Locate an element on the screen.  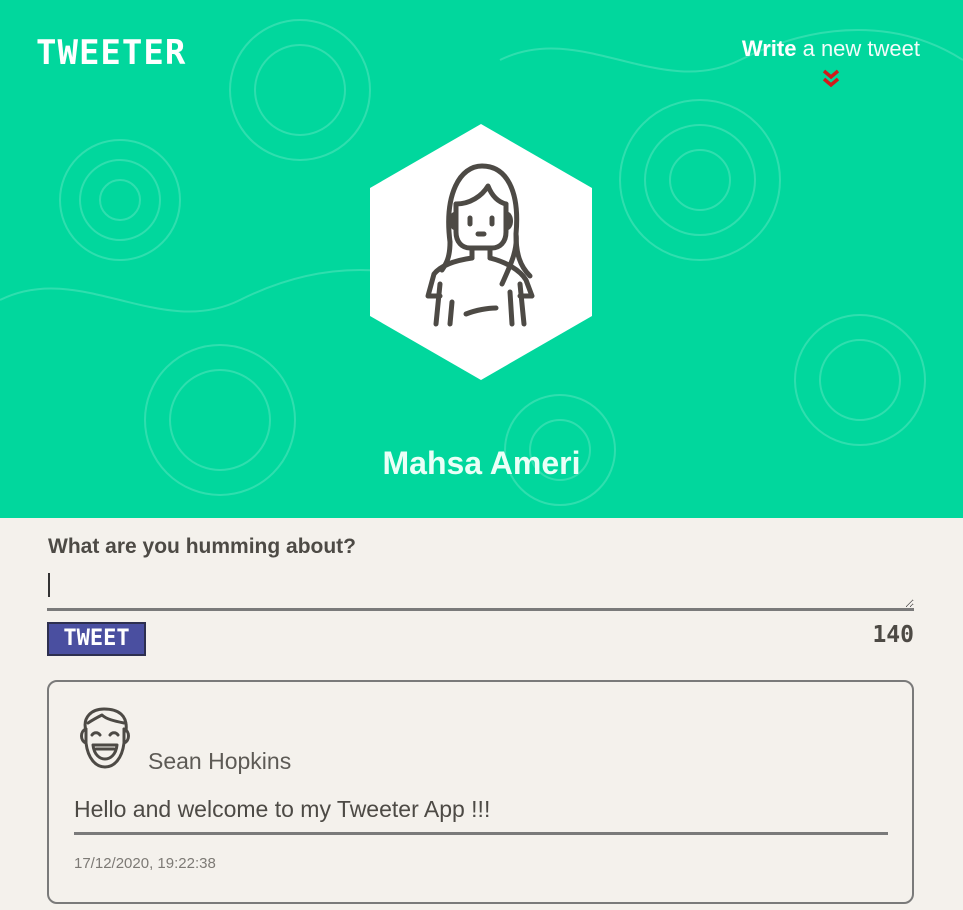
write-link-bold: Write is located at coordinates (769, 48).